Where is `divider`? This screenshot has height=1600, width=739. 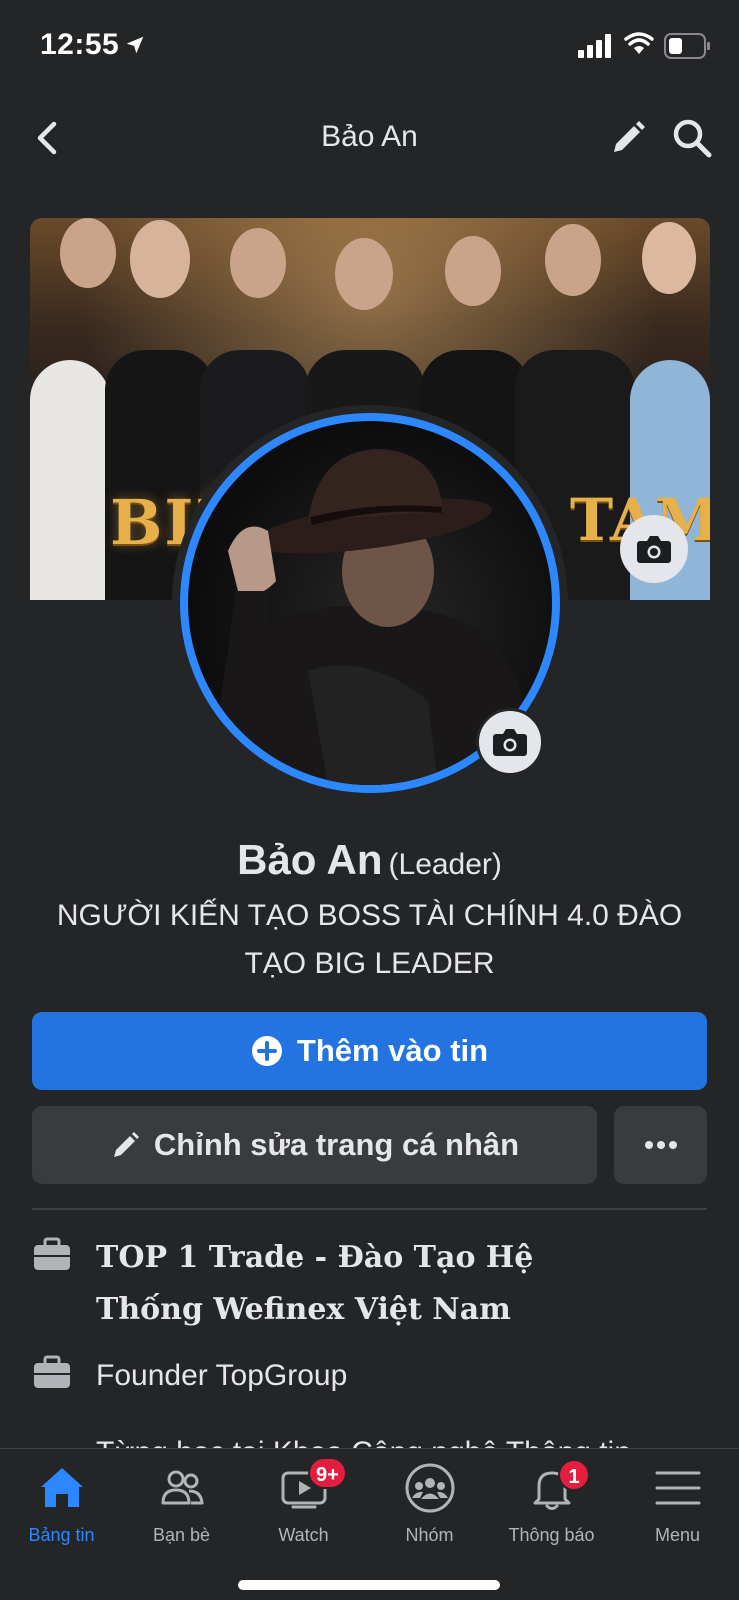
divider is located at coordinates (369, 1209).